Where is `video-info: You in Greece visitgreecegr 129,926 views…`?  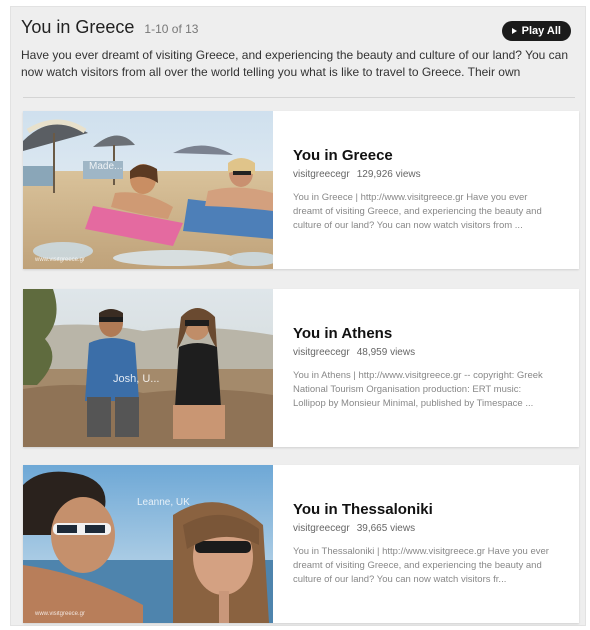 video-info: You in Greece visitgreecegr 129,926 views… is located at coordinates (426, 190).